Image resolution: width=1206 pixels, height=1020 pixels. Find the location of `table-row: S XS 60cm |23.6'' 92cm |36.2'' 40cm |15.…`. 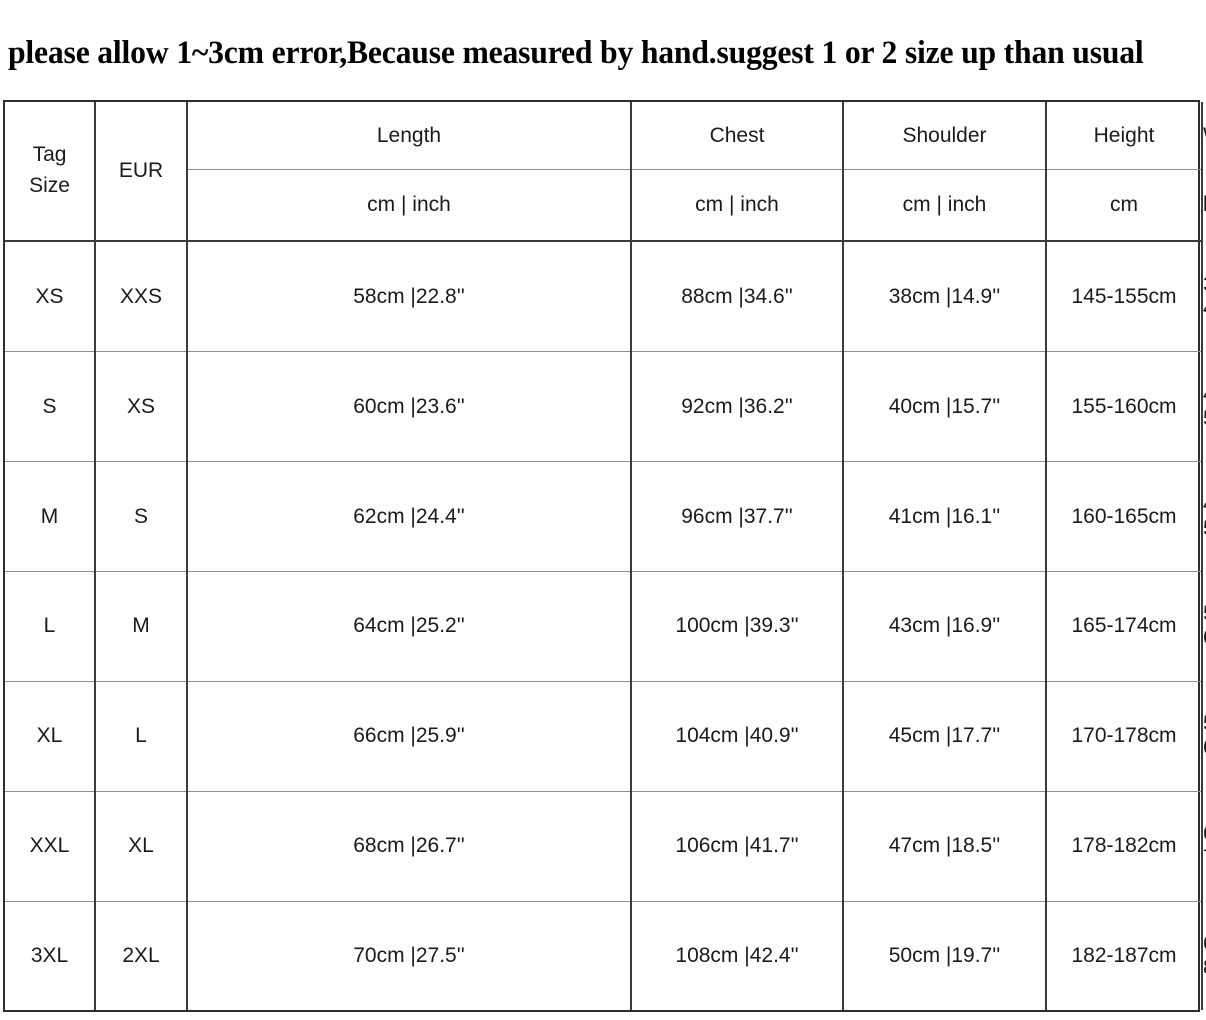

table-row: S XS 60cm |23.6'' 92cm |36.2'' 40cm |15.… is located at coordinates (605, 406).